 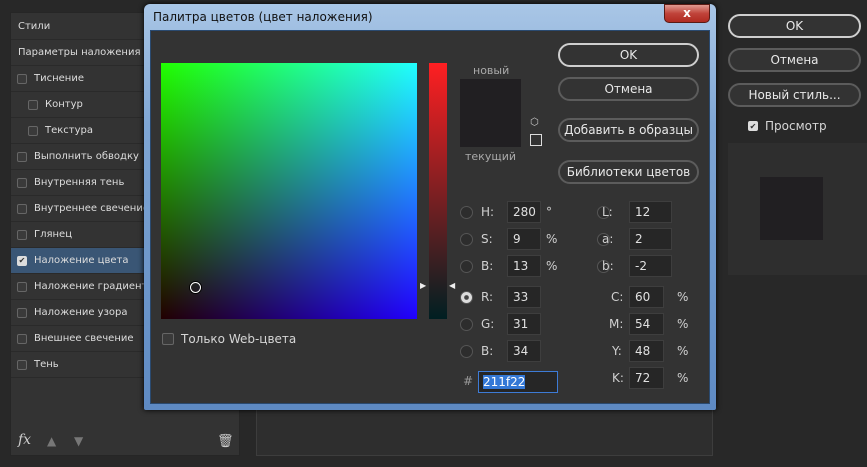 I want to click on style-item-label: Внешнее свечение, so click(x=84, y=338).